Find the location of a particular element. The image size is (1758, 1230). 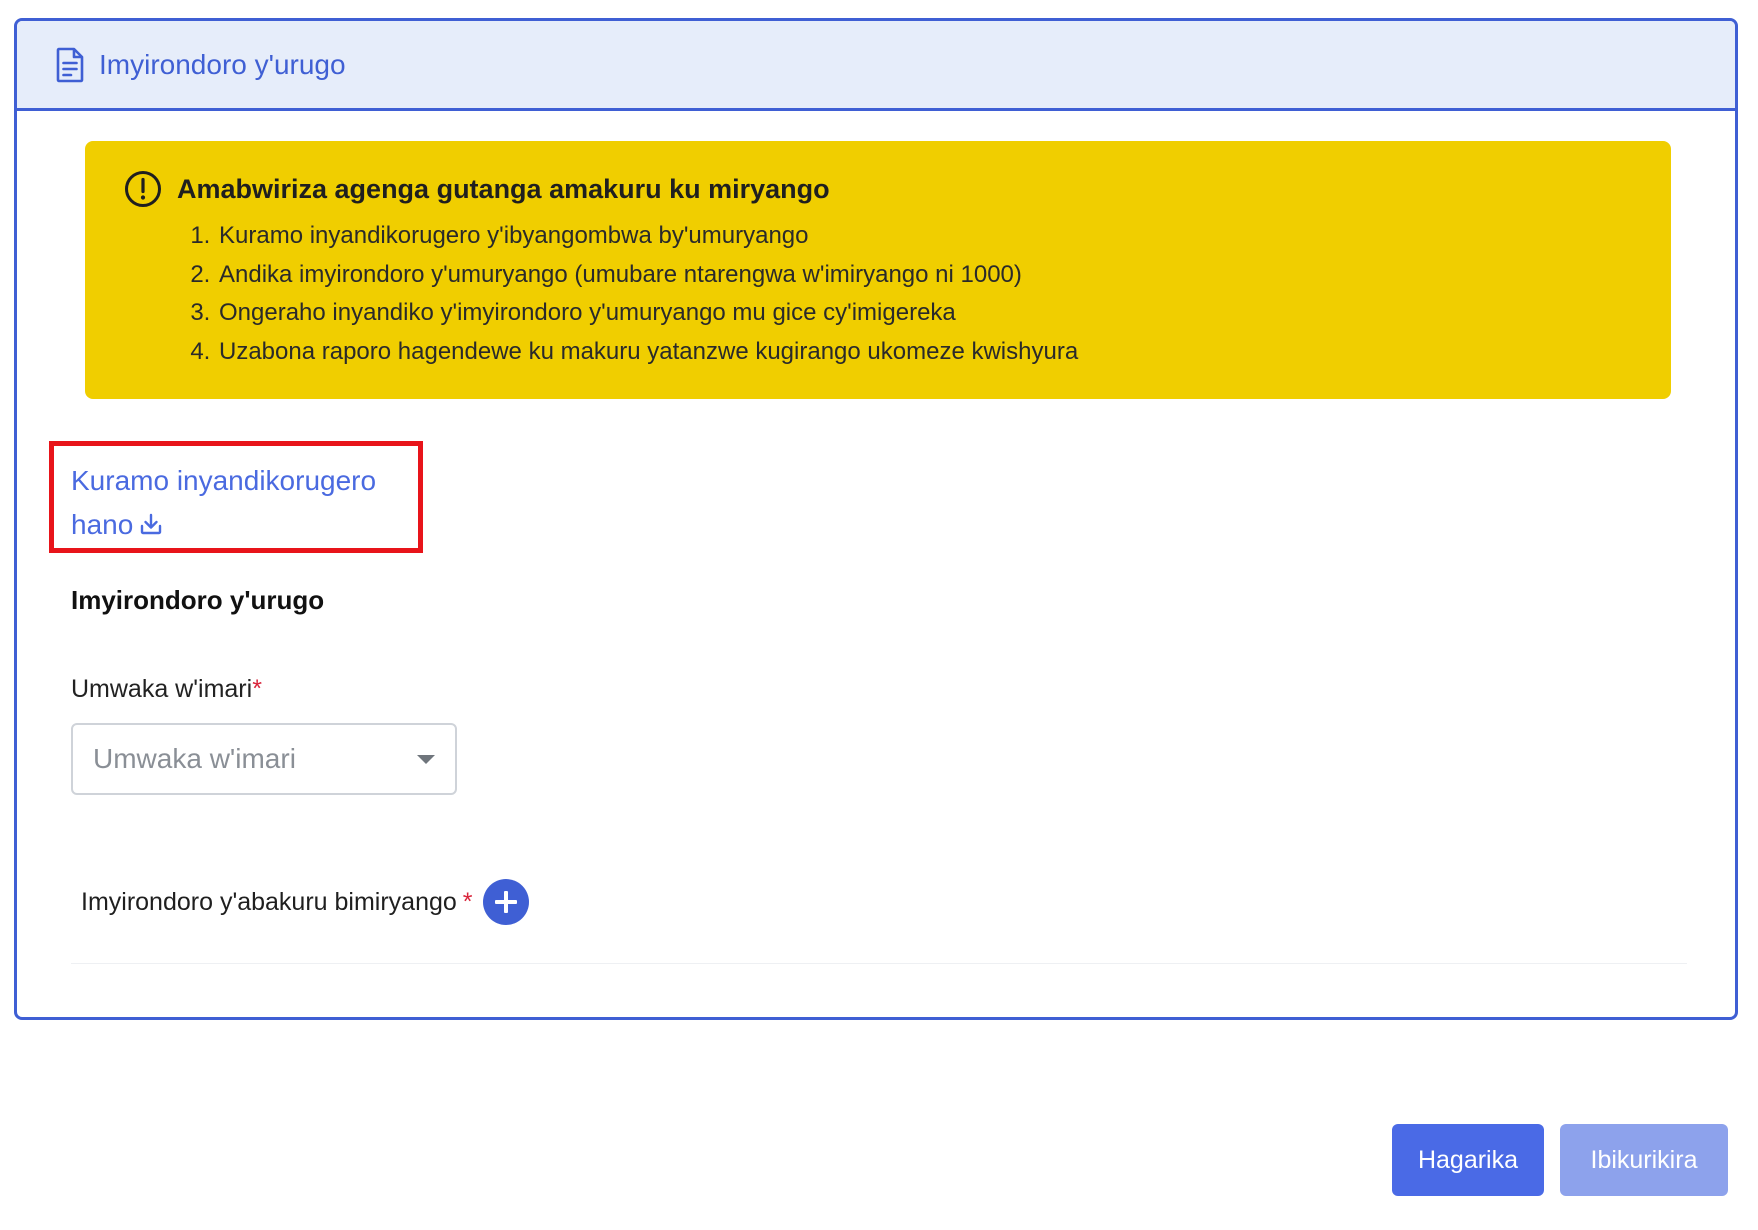

divider is located at coordinates (879, 963).